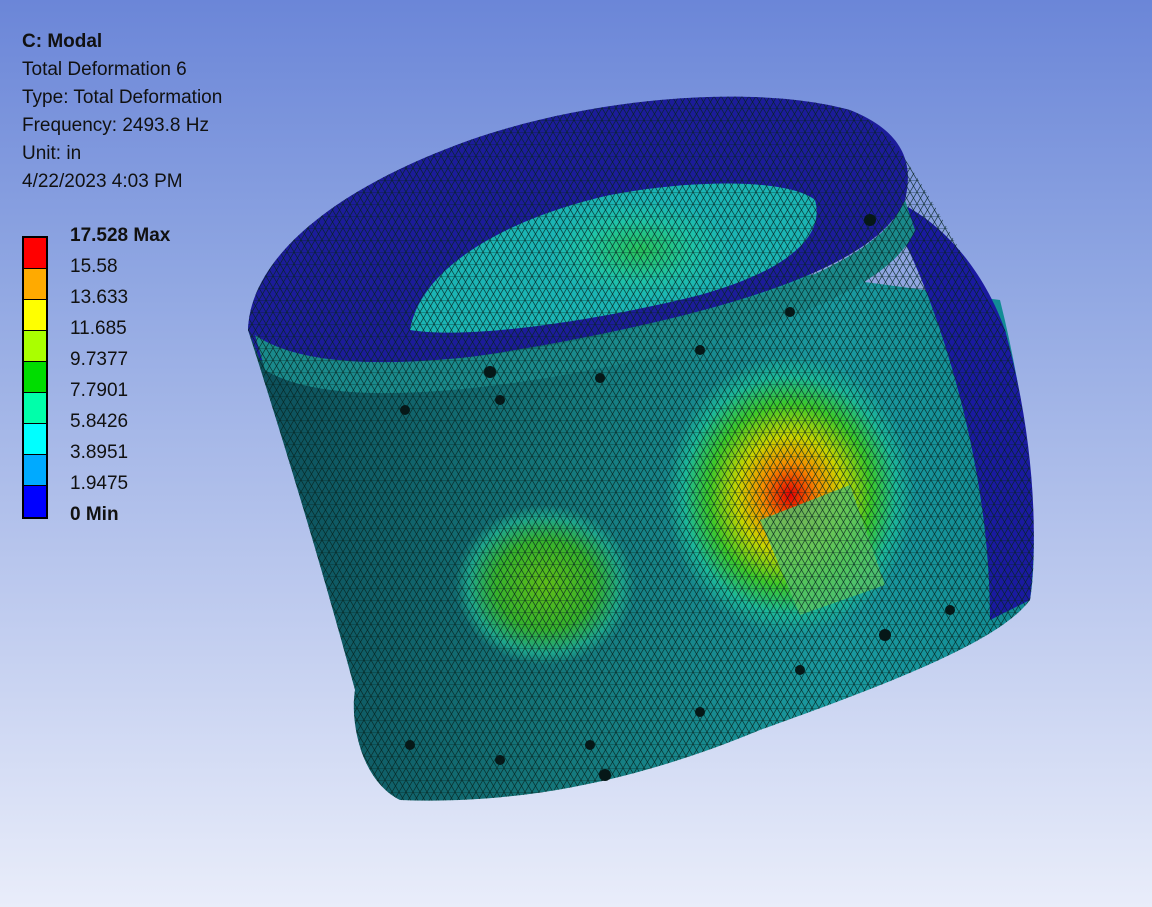 This screenshot has height=907, width=1152. I want to click on legend-label: 5.8426, so click(99, 421).